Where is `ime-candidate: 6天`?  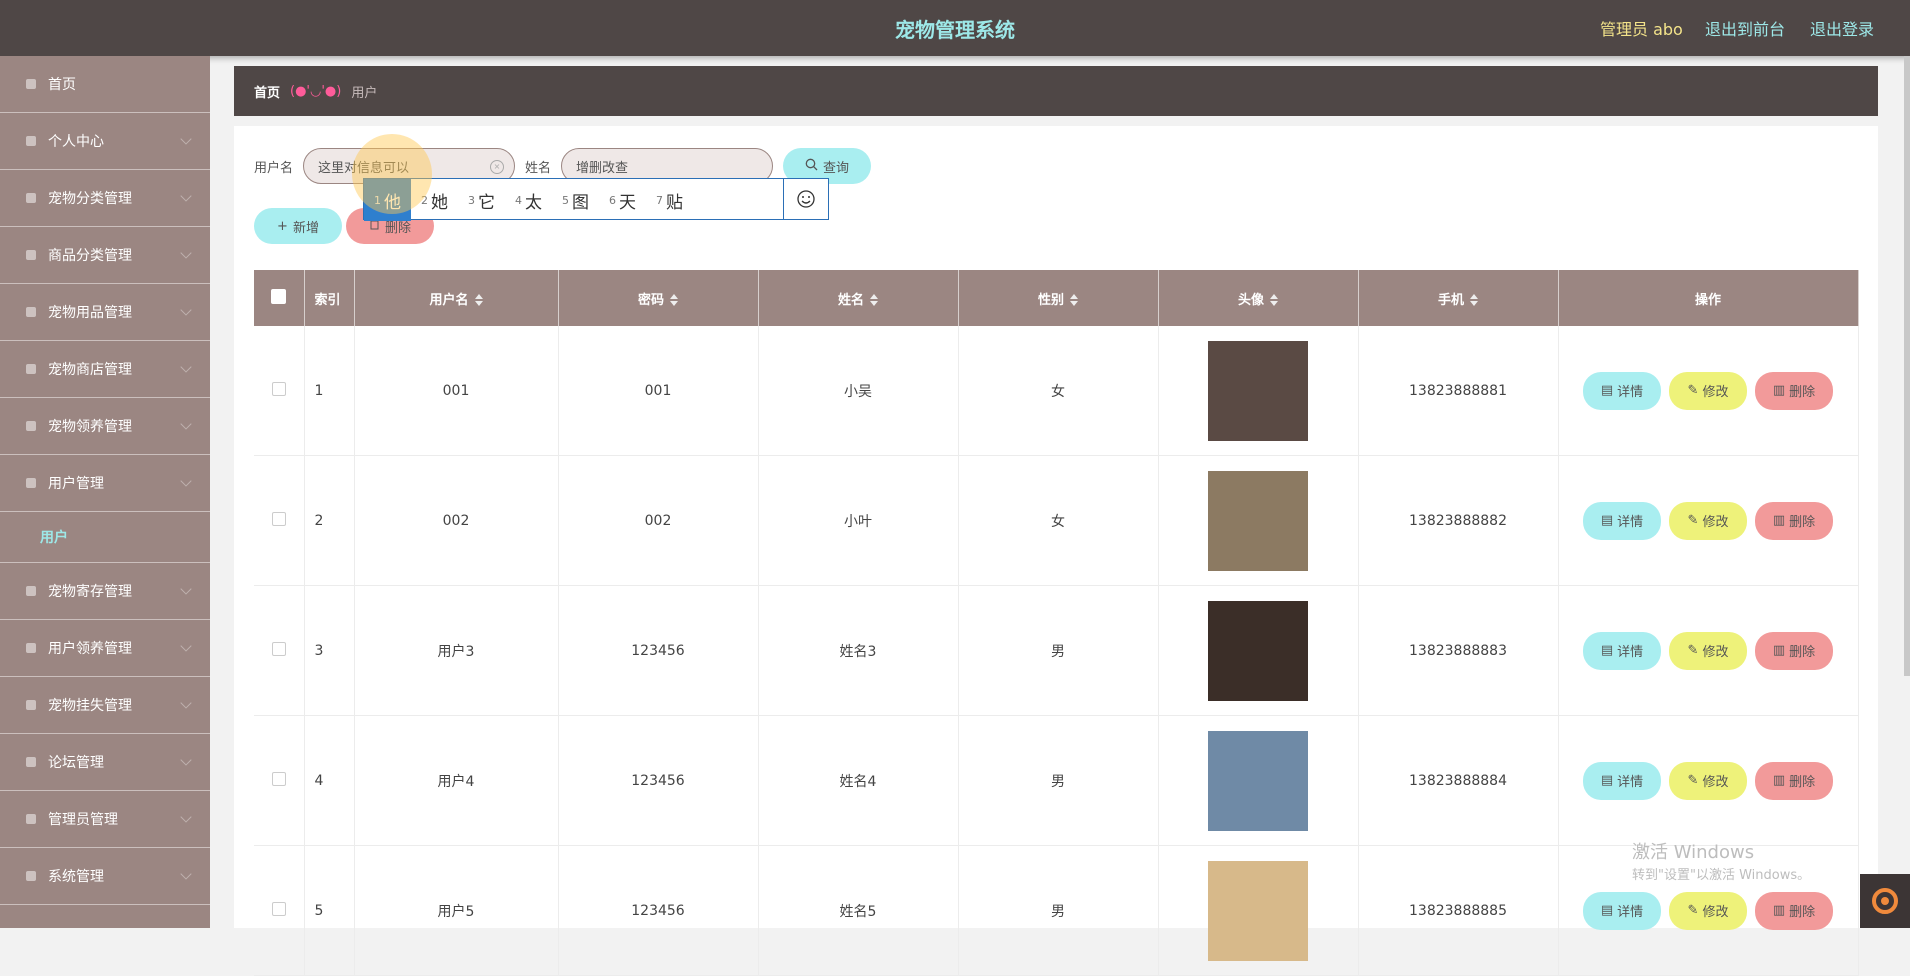
ime-candidate: 6天 is located at coordinates (622, 200).